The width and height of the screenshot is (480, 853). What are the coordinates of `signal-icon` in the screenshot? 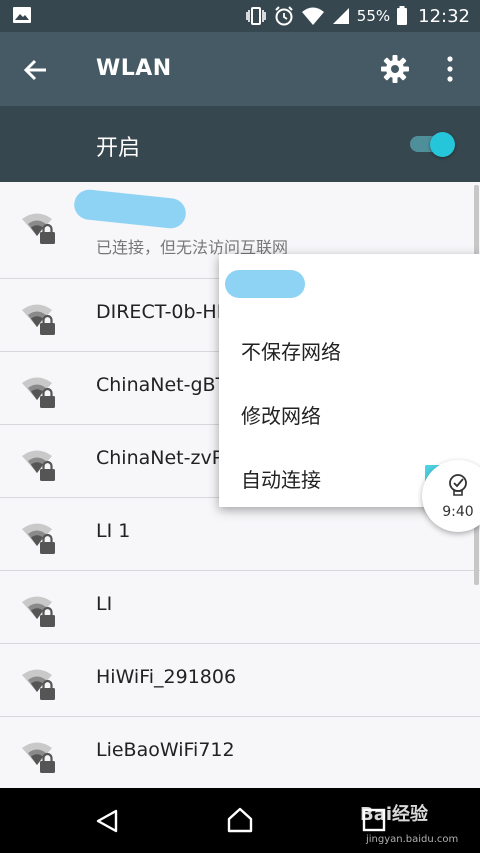 It's located at (340, 16).